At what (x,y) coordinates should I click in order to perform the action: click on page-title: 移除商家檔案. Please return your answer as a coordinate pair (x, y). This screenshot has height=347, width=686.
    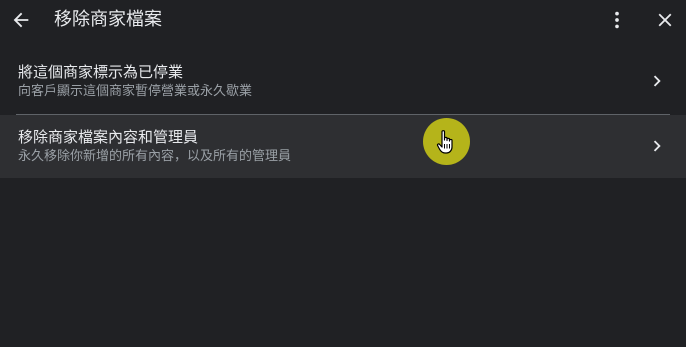
    Looking at the image, I should click on (108, 19).